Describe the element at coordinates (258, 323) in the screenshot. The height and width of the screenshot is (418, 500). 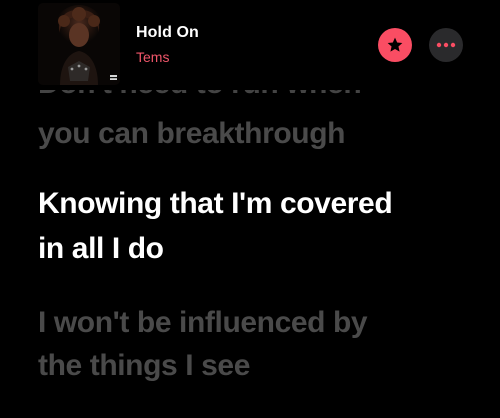
I see `lyric-line-next-1: I won't be influenced by` at that location.